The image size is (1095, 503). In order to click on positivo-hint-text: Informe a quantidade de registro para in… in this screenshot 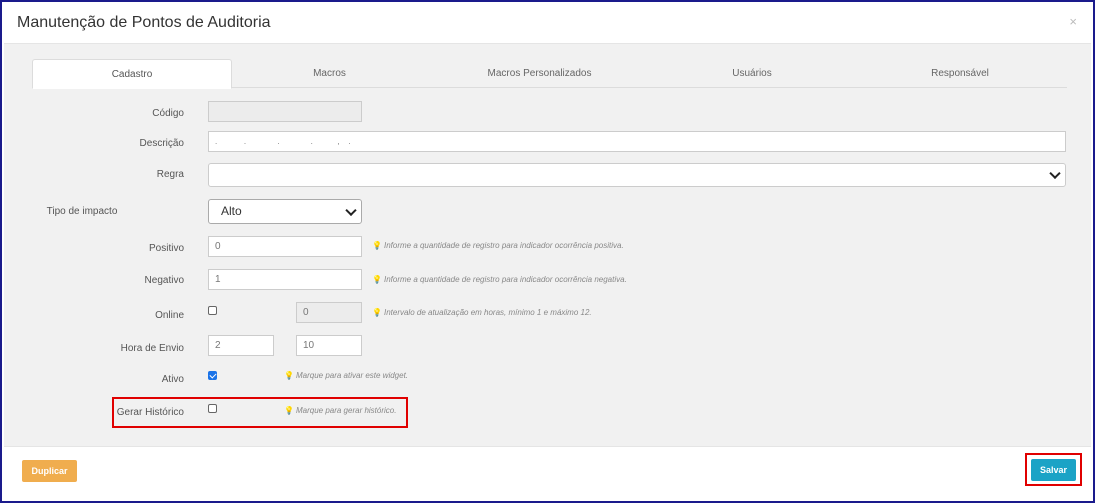, I will do `click(503, 245)`.